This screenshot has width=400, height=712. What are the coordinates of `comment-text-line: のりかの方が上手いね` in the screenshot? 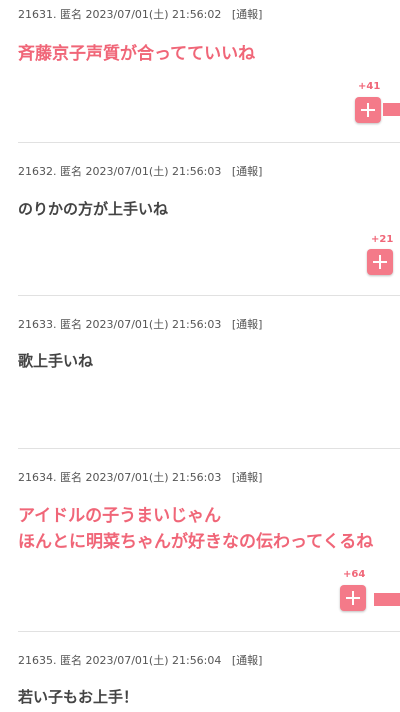 It's located at (93, 209).